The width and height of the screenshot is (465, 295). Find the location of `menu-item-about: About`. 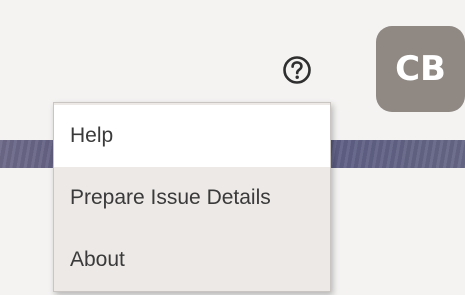

menu-item-about: About is located at coordinates (192, 260).